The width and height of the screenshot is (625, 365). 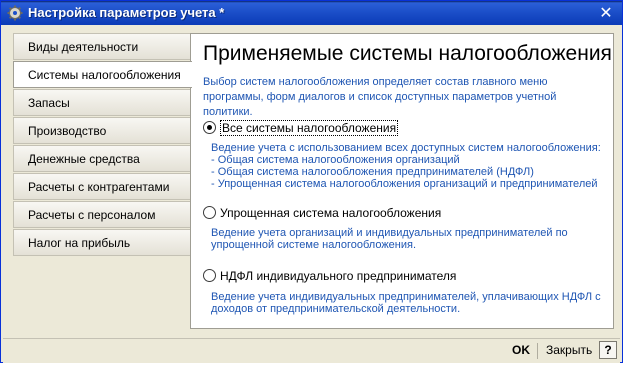 What do you see at coordinates (67, 131) in the screenshot?
I see `tab-label: Производство` at bounding box center [67, 131].